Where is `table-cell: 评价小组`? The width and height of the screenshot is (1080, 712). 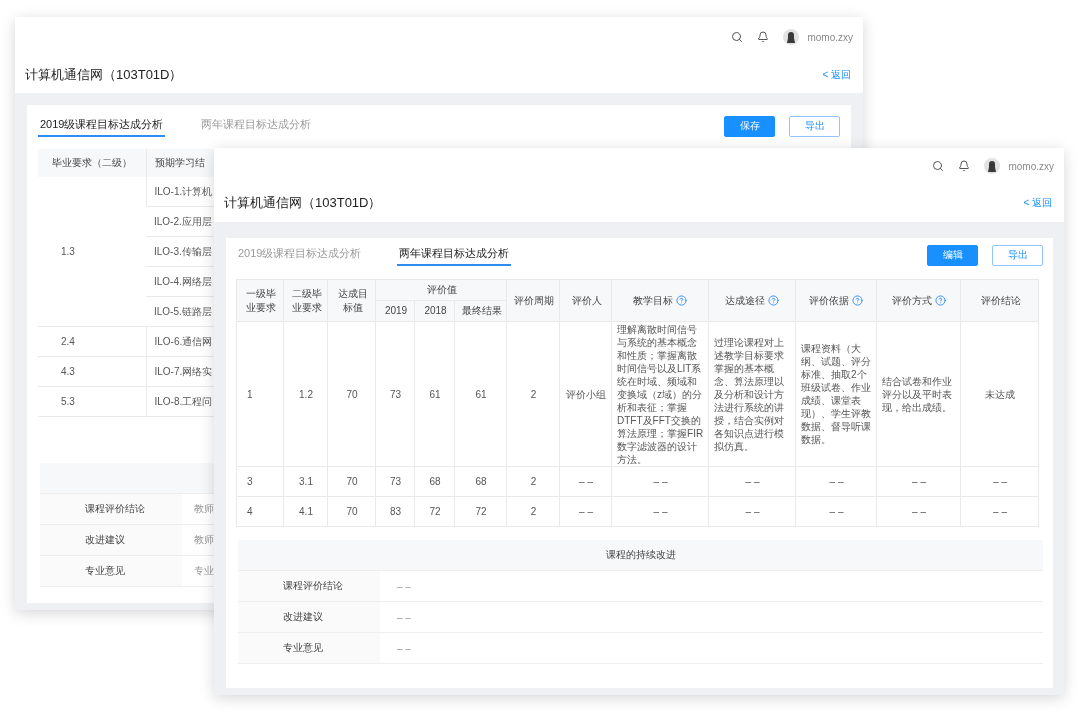
table-cell: 评价小组 is located at coordinates (585, 394).